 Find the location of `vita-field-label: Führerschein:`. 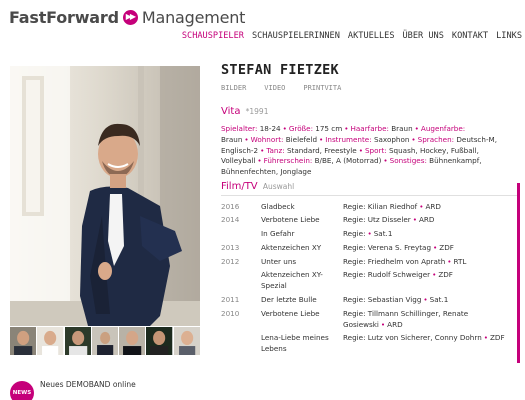

vita-field-label: Führerschein: is located at coordinates (289, 161).